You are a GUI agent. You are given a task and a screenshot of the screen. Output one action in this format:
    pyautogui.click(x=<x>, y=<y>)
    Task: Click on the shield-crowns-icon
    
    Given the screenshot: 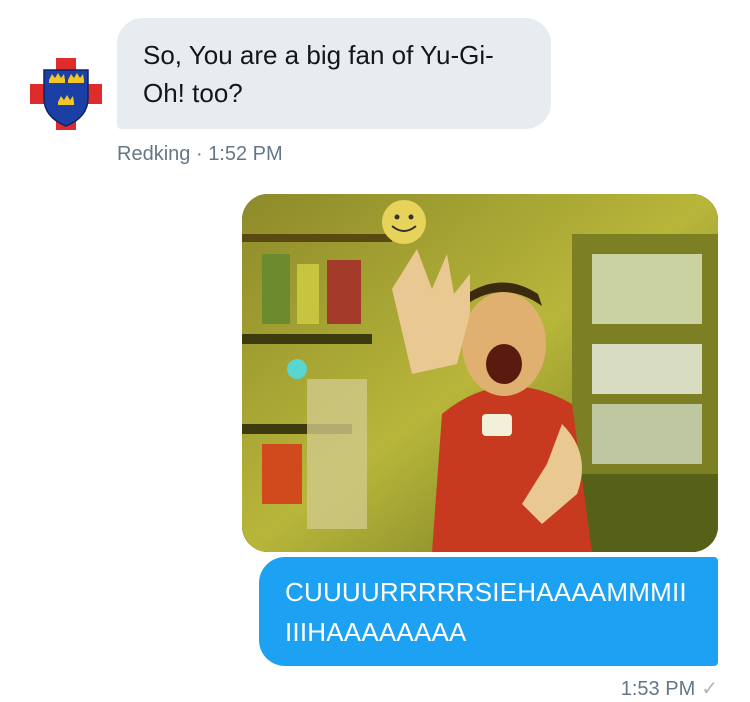 What is the action you would take?
    pyautogui.click(x=66, y=94)
    